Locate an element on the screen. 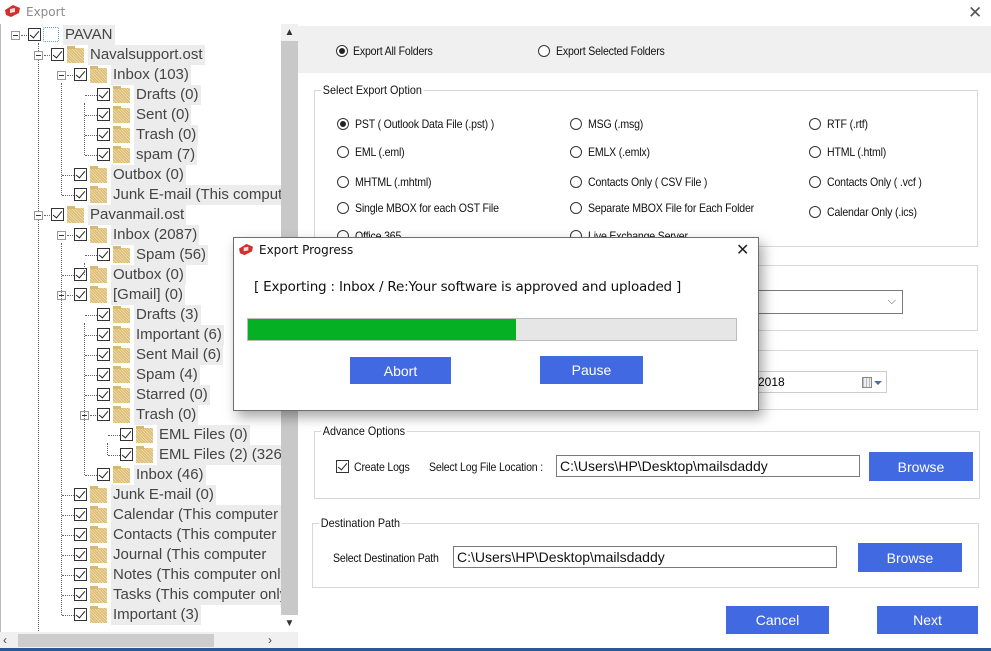 The width and height of the screenshot is (991, 651). scroll-right-icon: › is located at coordinates (270, 640).